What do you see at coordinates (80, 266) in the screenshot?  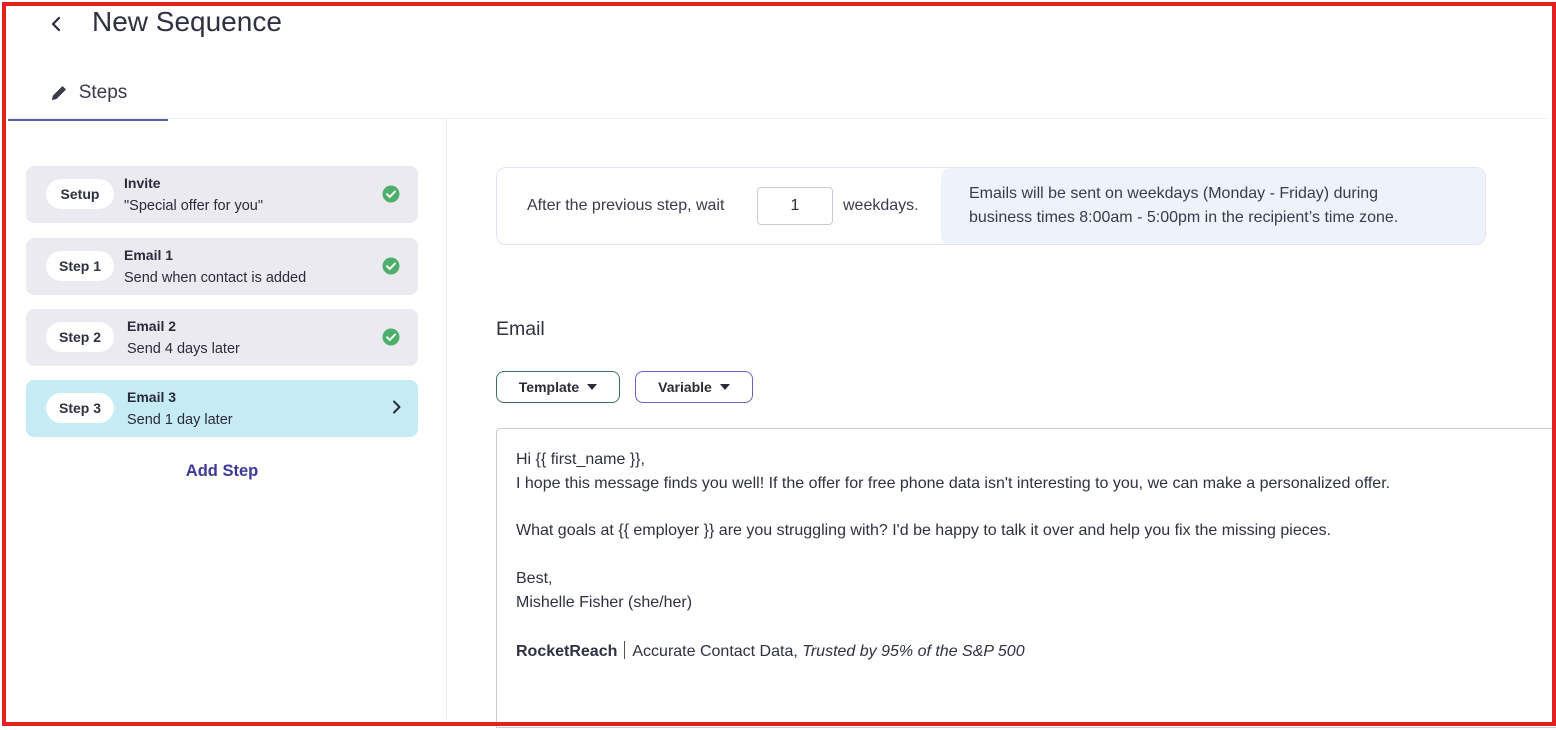 I see `step-pill: Step 1` at bounding box center [80, 266].